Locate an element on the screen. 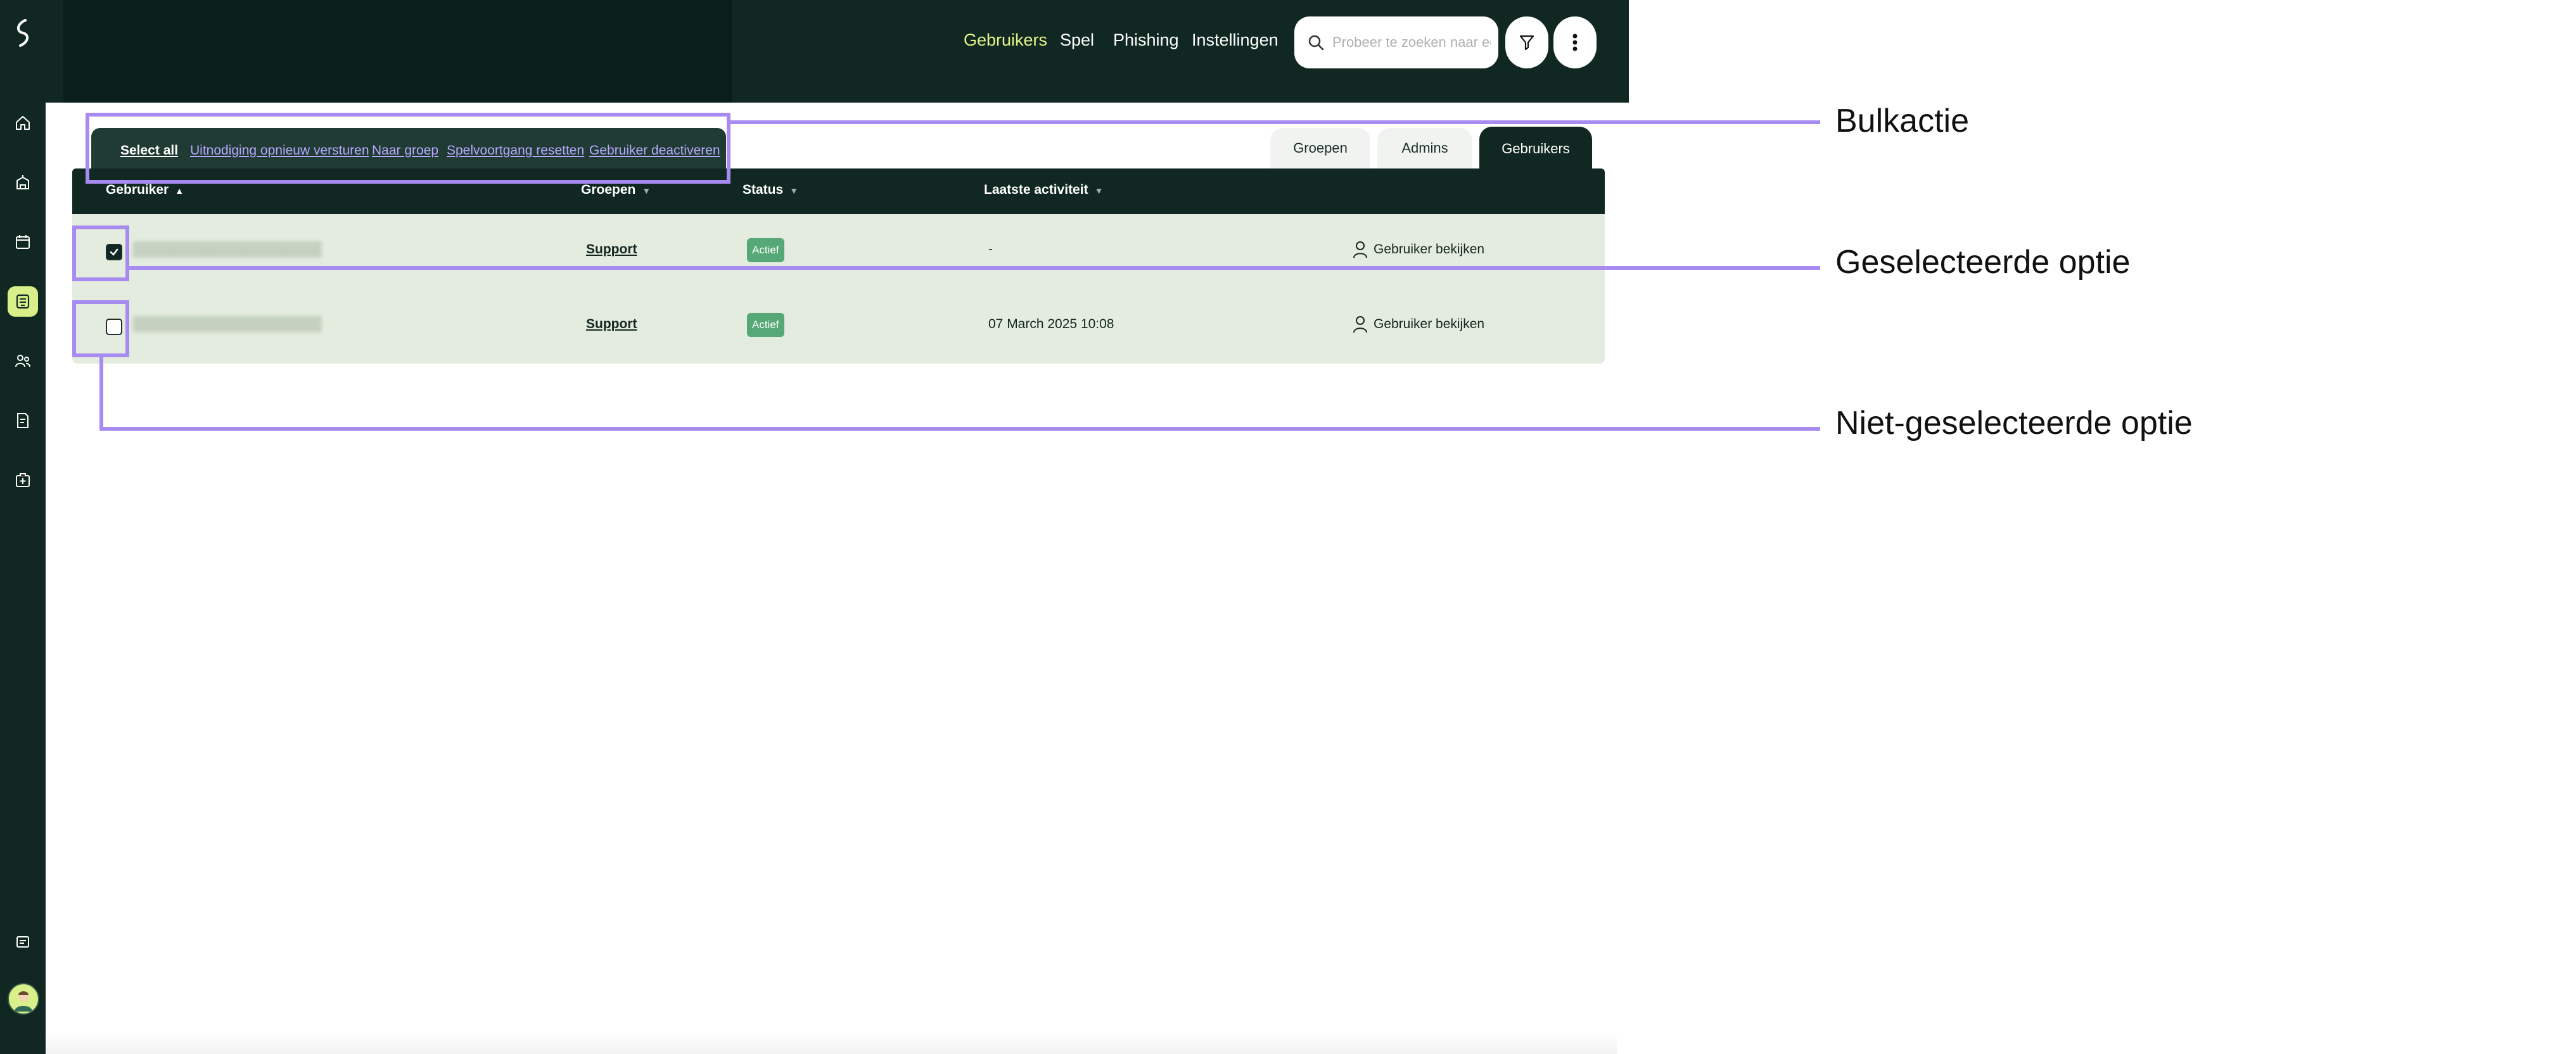 Image resolution: width=2576 pixels, height=1054 pixels. unselected-option-label: Niet-geselecteerde optie is located at coordinates (2014, 423).